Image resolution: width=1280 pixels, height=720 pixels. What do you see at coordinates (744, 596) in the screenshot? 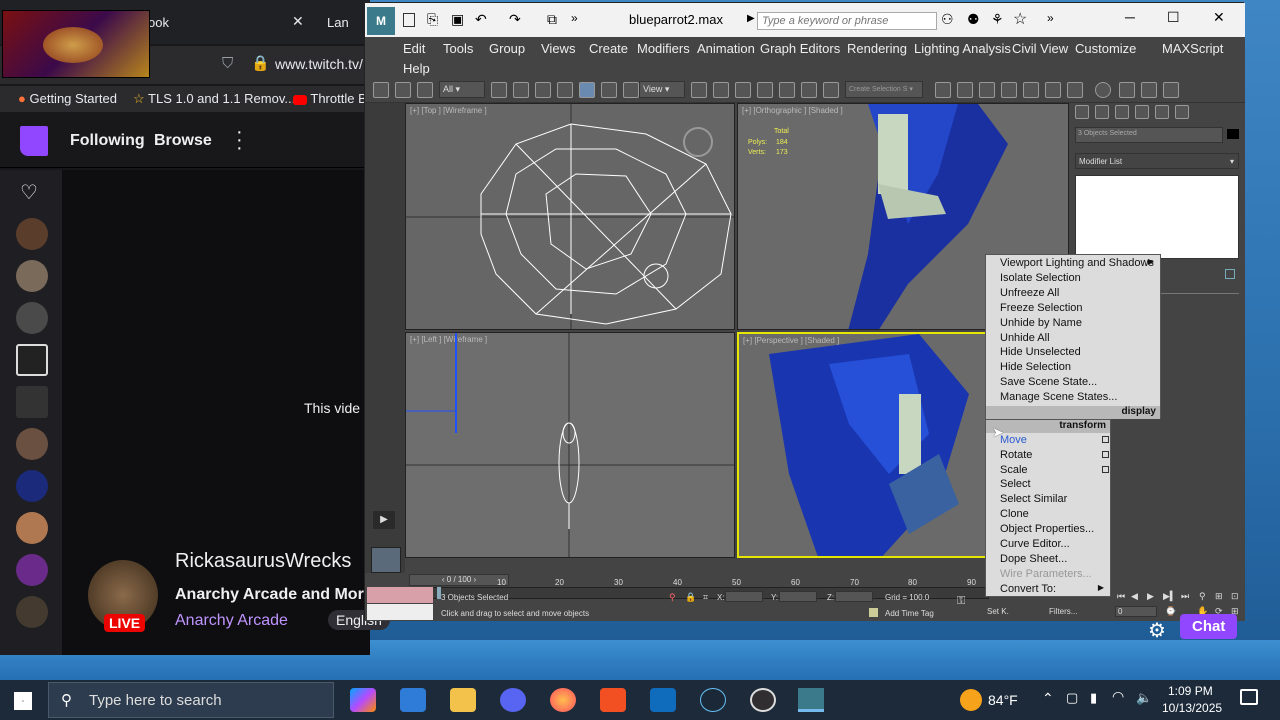
I see `x-coord-field` at bounding box center [744, 596].